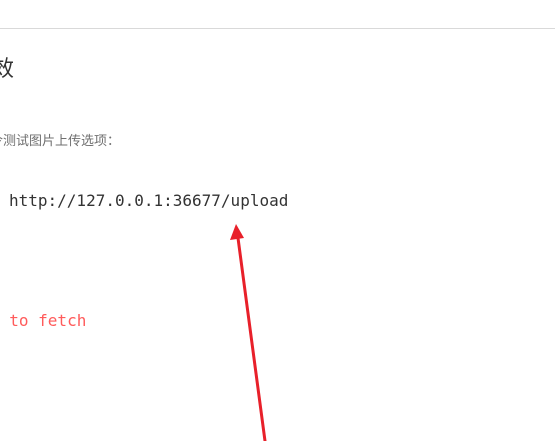 Image resolution: width=555 pixels, height=441 pixels. What do you see at coordinates (43, 320) in the screenshot?
I see `error-message: d to fetch` at bounding box center [43, 320].